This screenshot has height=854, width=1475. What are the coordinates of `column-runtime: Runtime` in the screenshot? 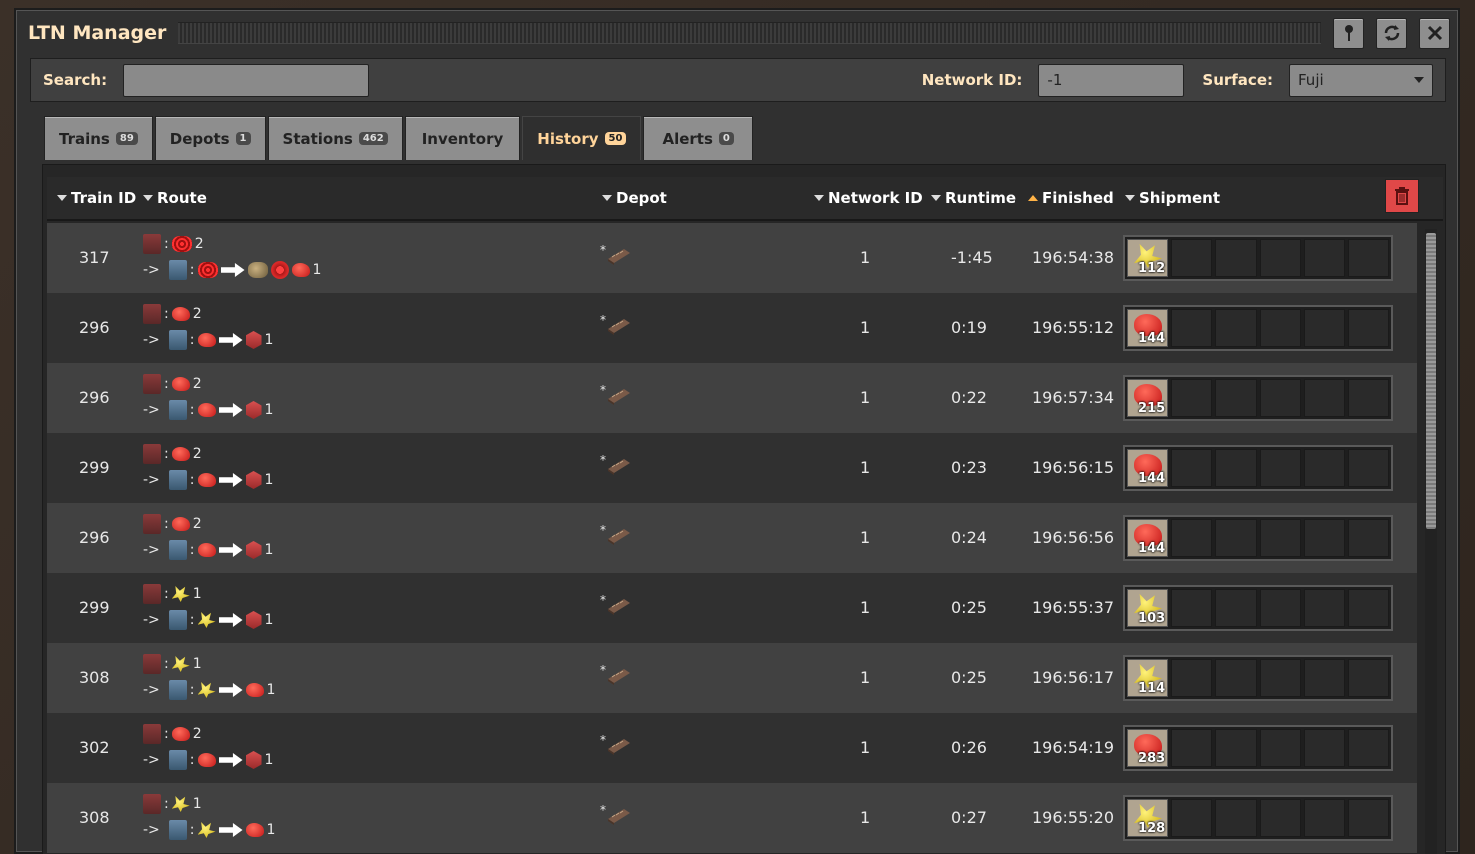 It's located at (973, 198).